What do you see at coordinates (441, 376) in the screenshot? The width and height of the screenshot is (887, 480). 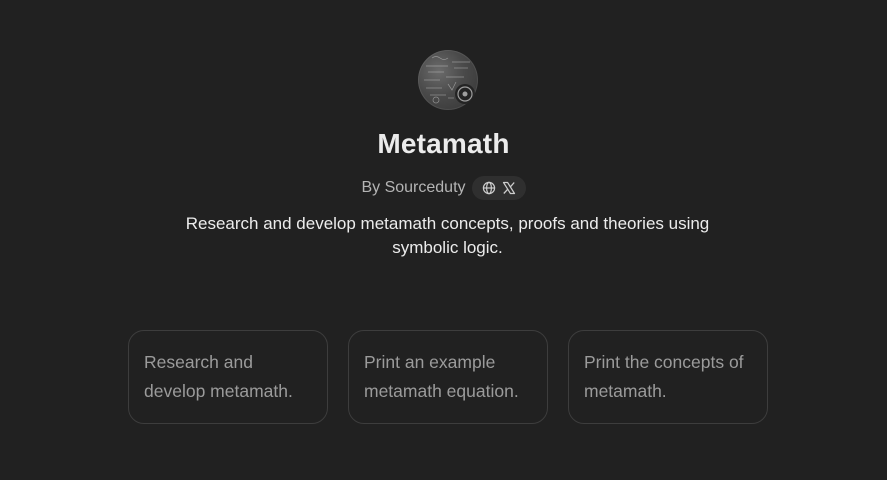 I see `starter-card-label: Print an example metamath equation.` at bounding box center [441, 376].